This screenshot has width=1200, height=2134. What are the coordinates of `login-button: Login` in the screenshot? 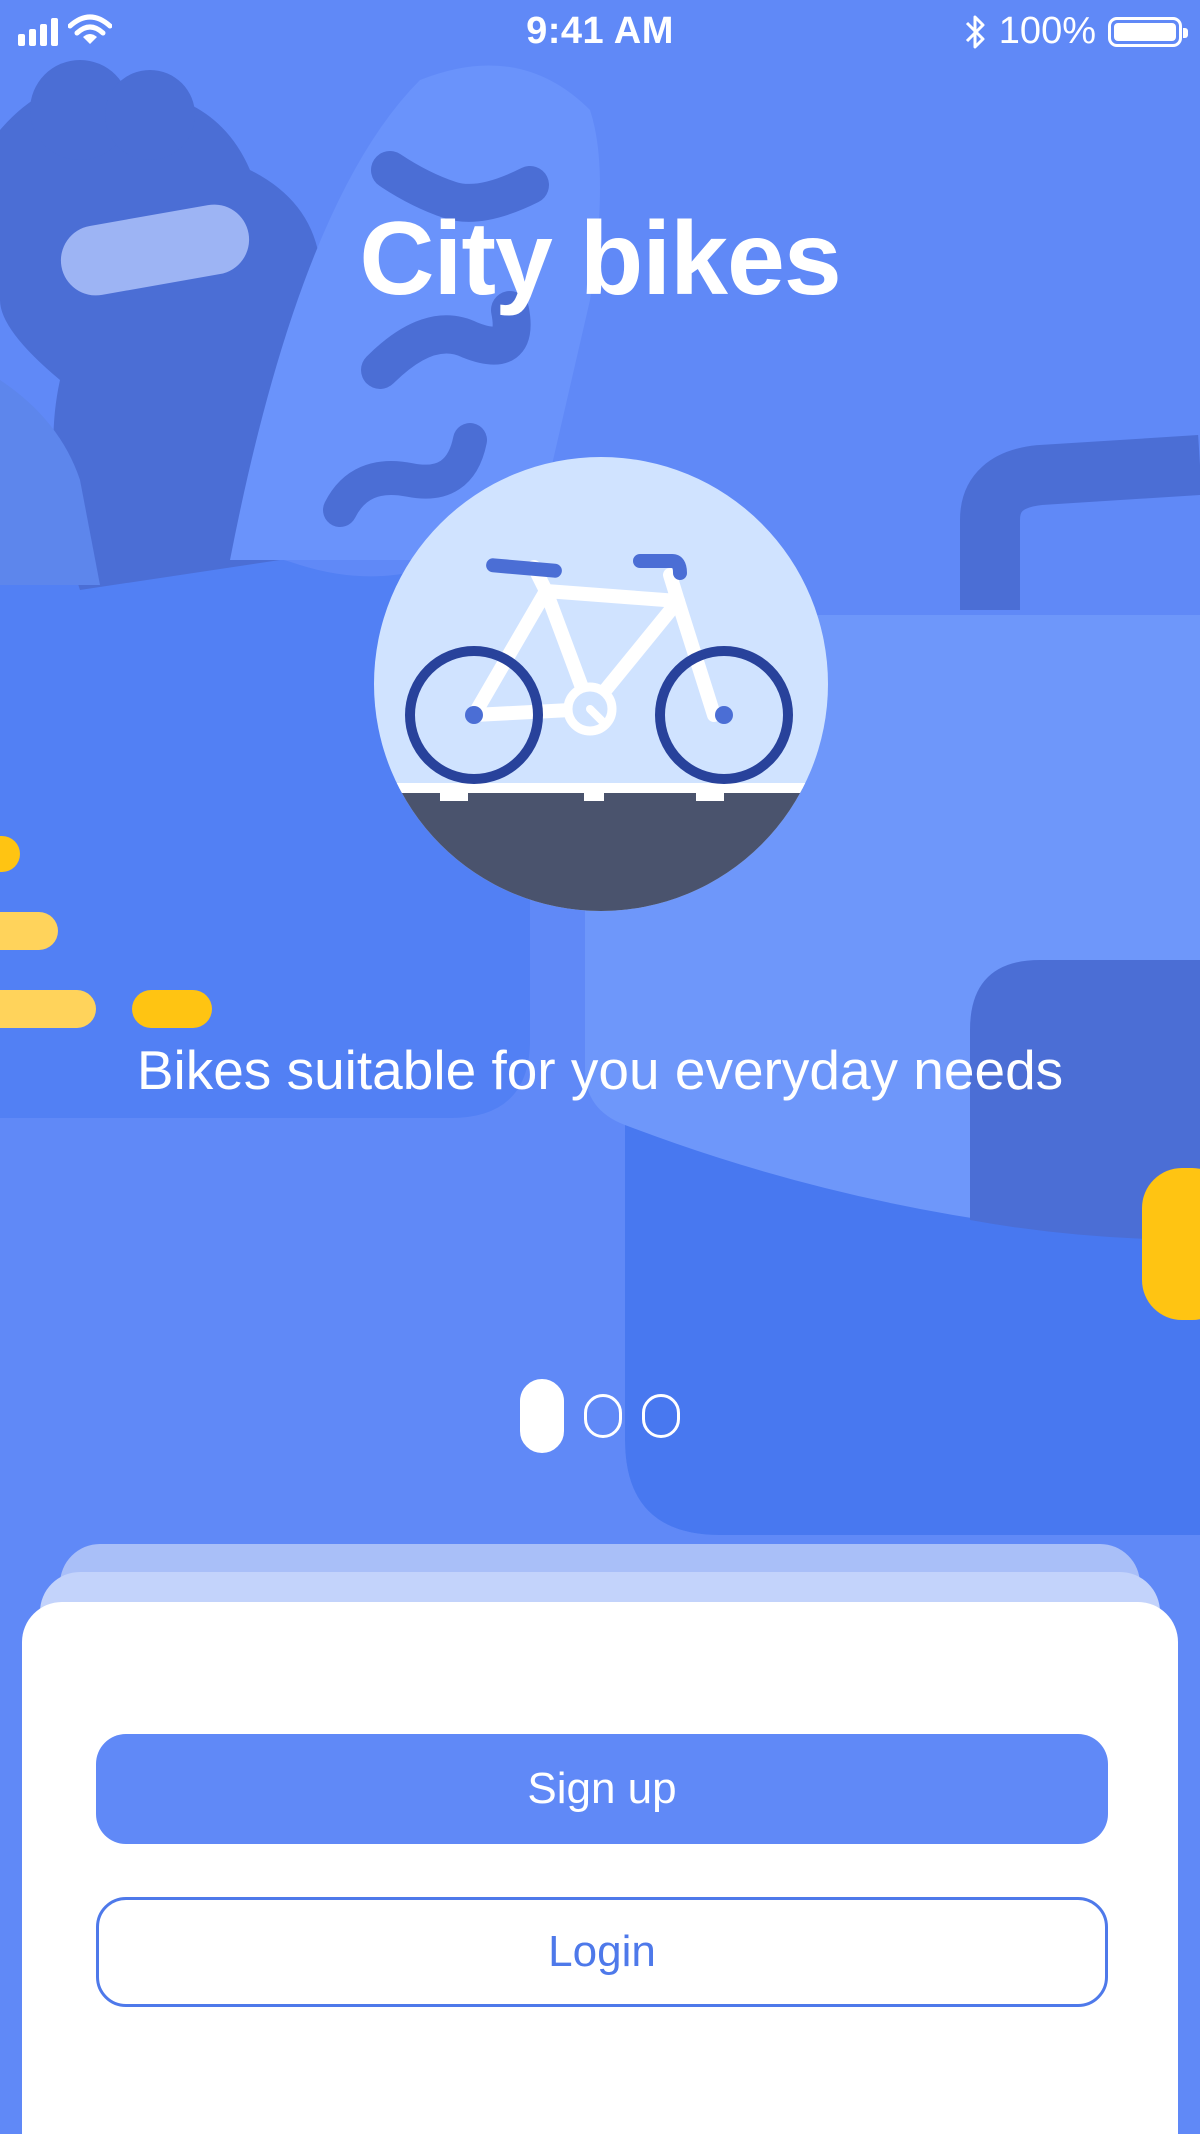 It's located at (602, 1952).